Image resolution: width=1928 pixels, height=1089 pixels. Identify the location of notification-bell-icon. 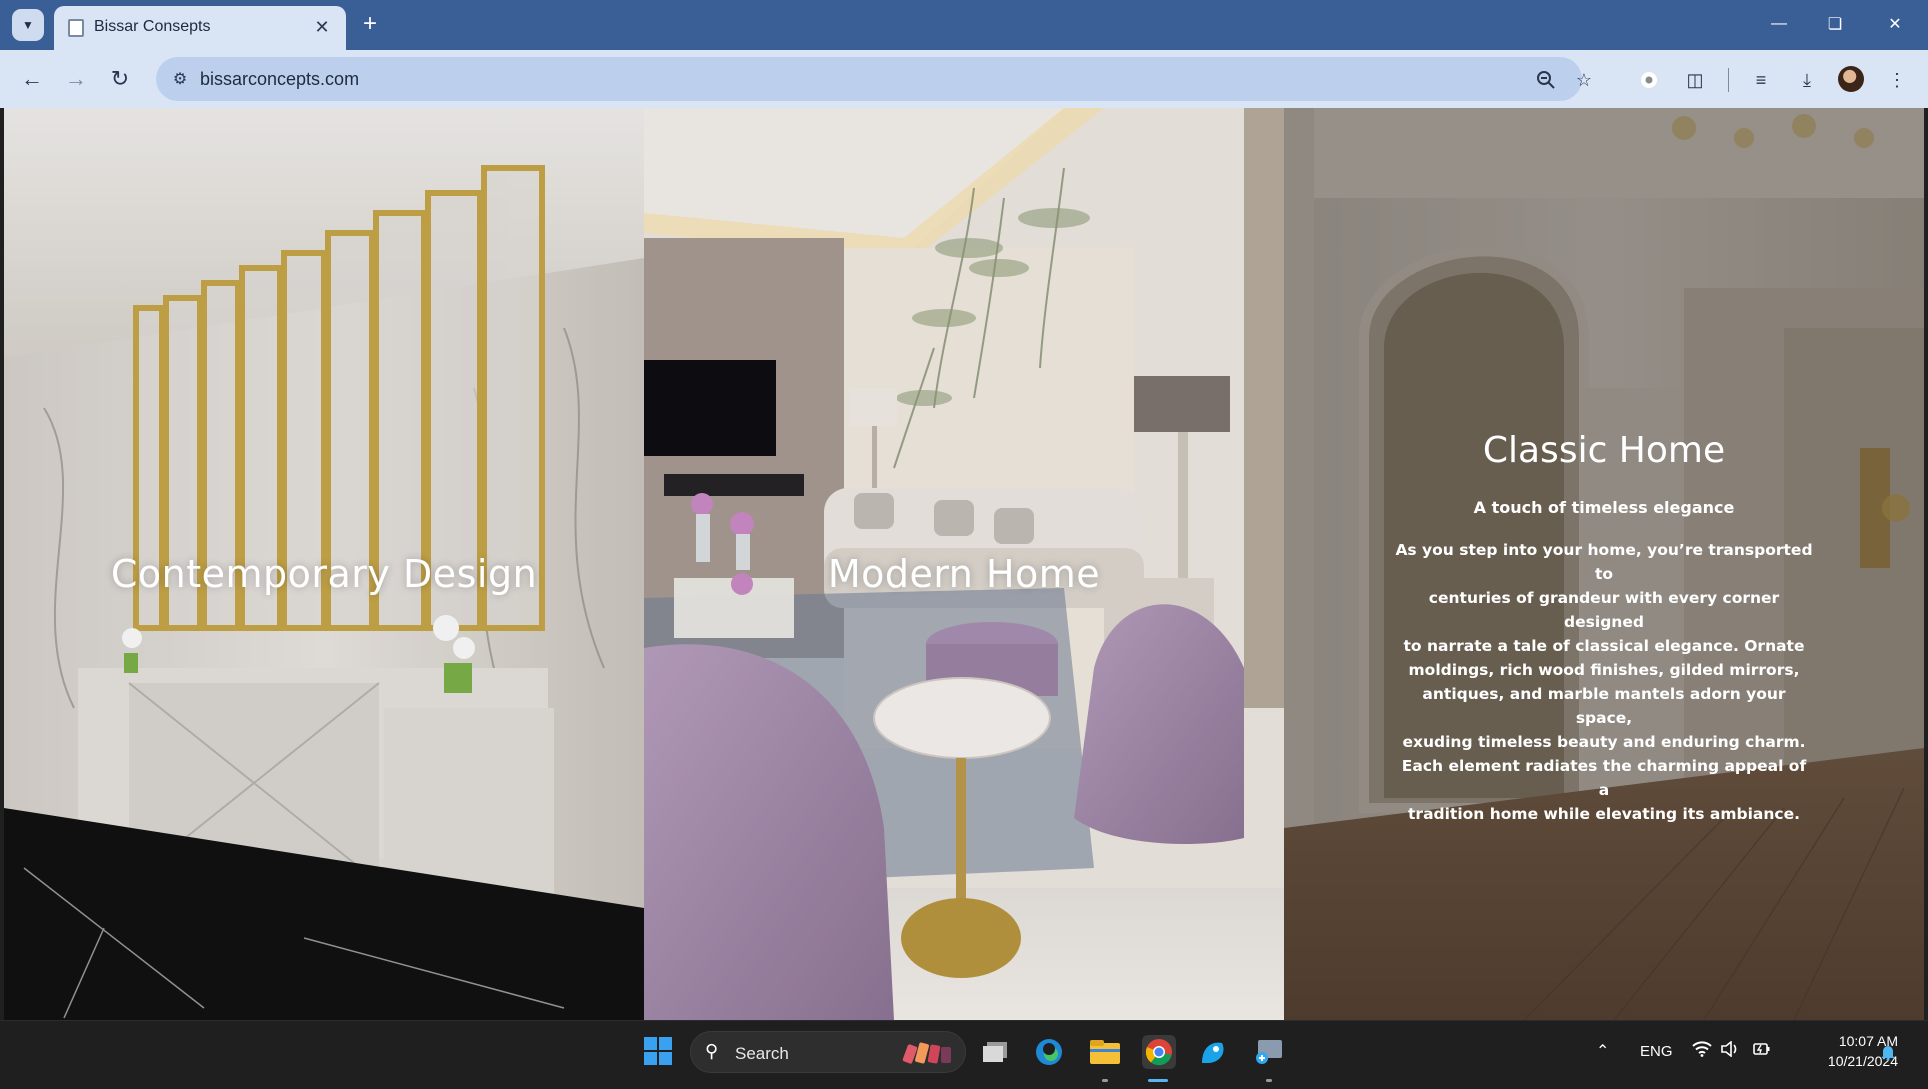
(1888, 1052).